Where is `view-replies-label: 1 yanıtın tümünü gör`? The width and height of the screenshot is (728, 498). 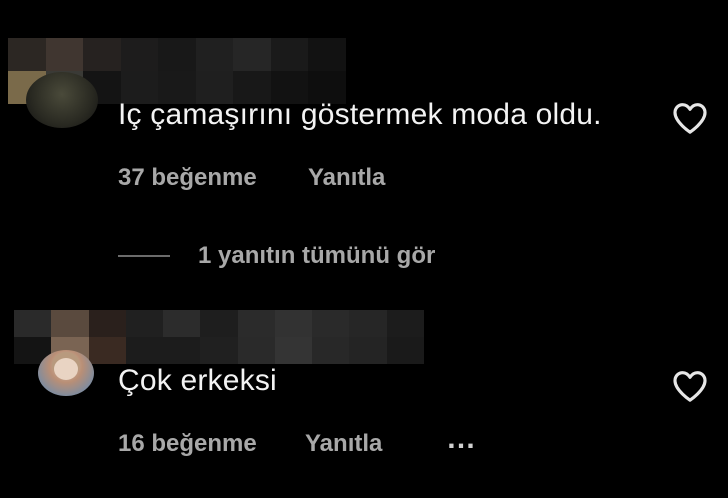 view-replies-label: 1 yanıtın tümünü gör is located at coordinates (317, 255).